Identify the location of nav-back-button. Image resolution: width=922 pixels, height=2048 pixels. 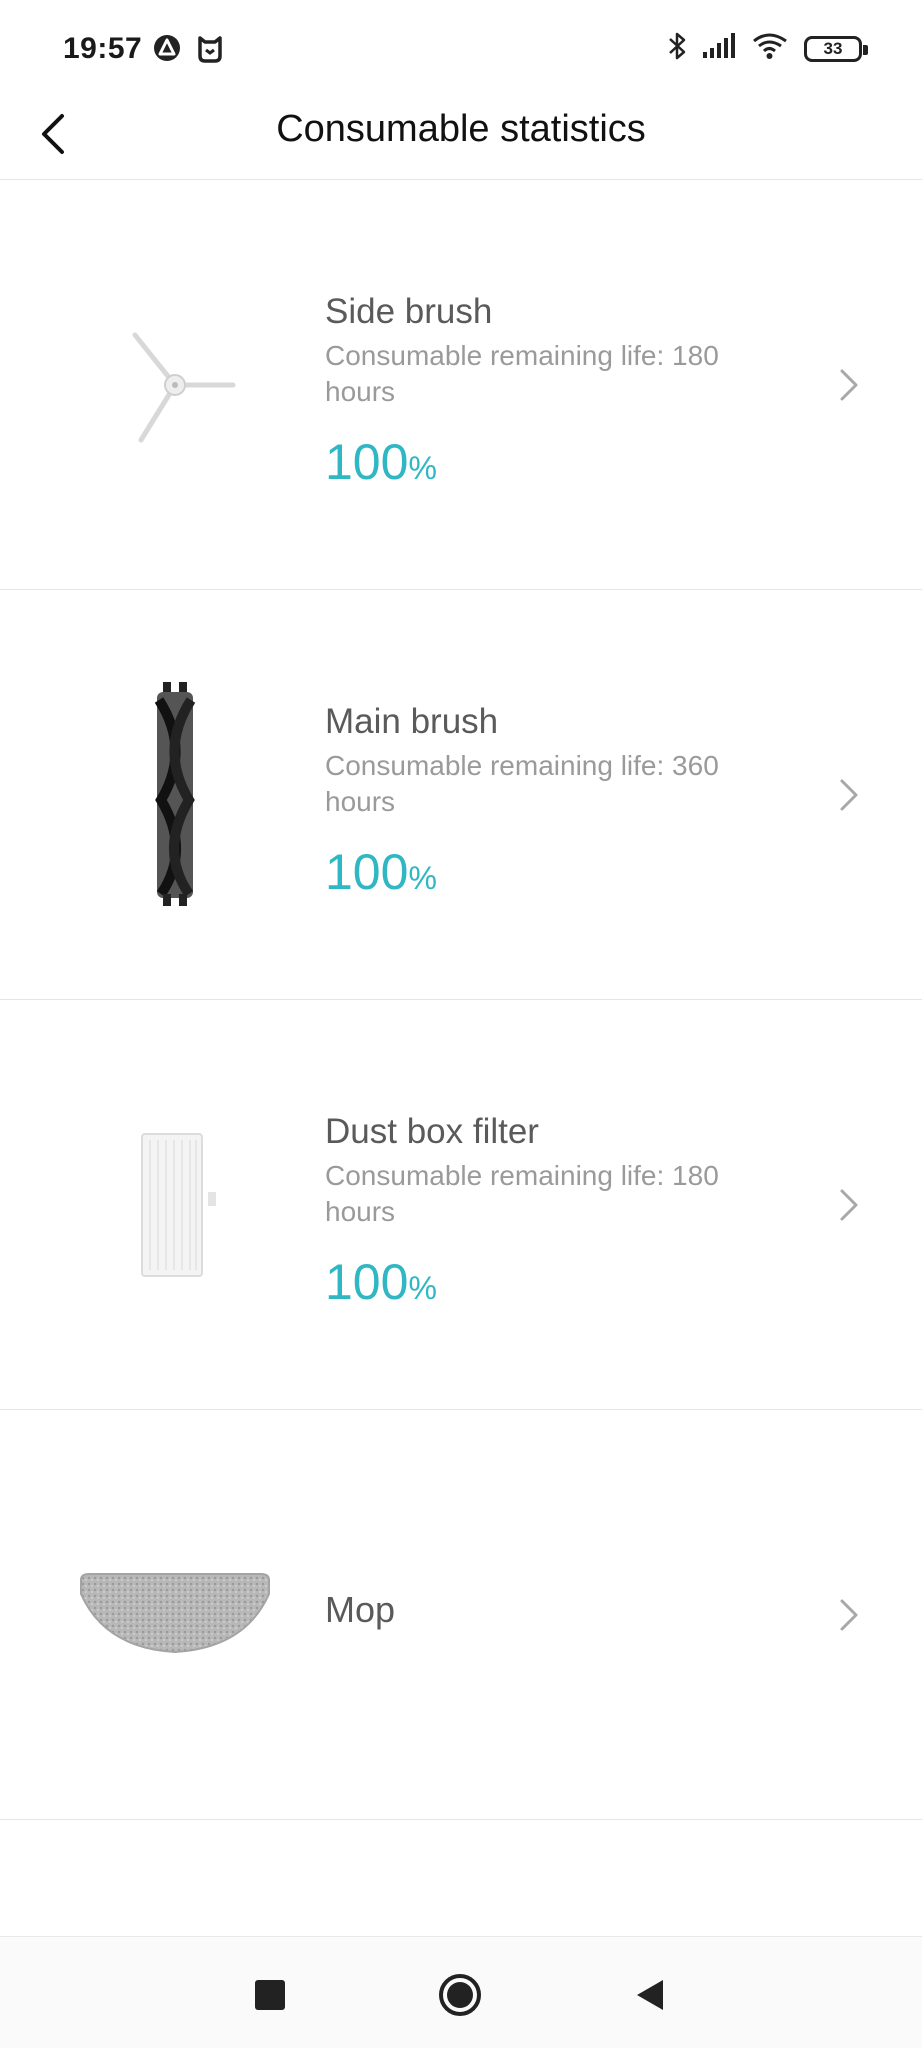
(650, 1995).